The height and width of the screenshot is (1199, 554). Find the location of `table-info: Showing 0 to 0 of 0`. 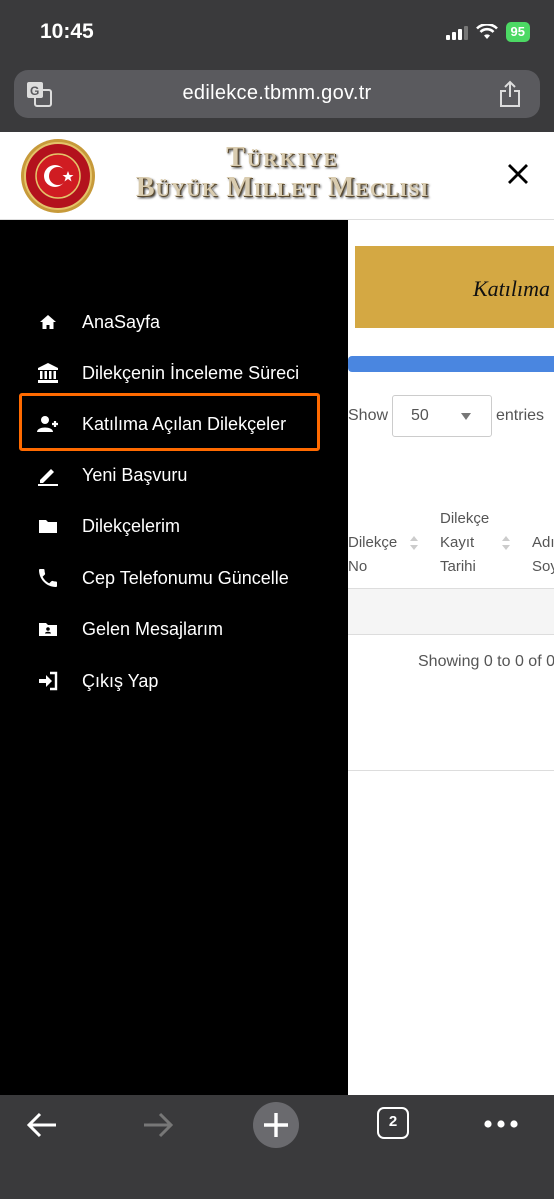

table-info: Showing 0 to 0 of 0 is located at coordinates (486, 661).